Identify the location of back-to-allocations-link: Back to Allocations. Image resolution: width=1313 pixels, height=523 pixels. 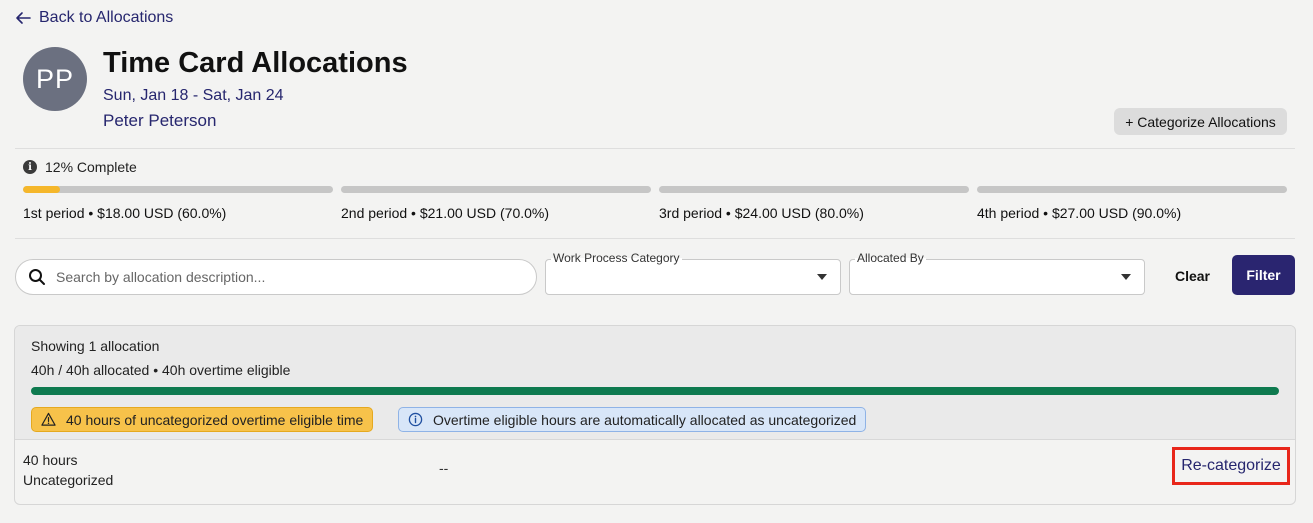
(94, 18).